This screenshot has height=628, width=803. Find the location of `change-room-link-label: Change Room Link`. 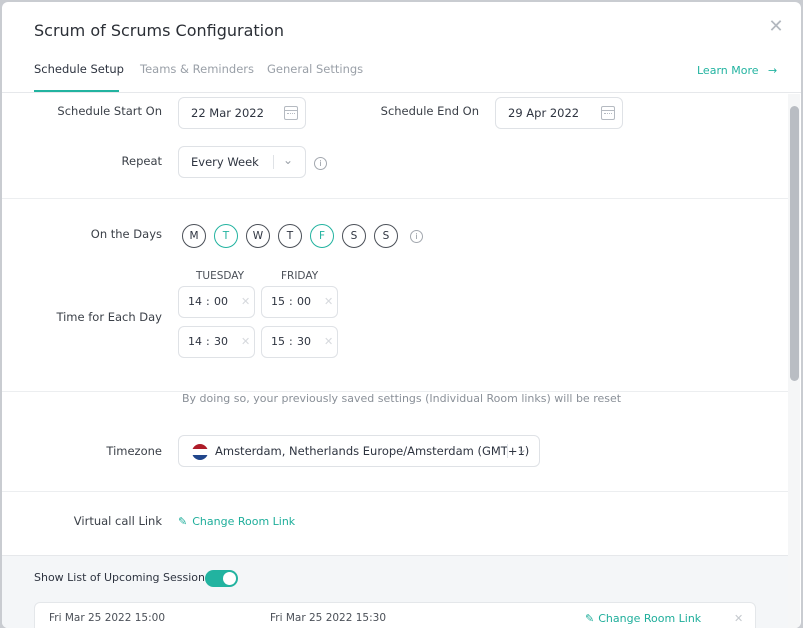

change-room-link-label: Change Room Link is located at coordinates (244, 521).